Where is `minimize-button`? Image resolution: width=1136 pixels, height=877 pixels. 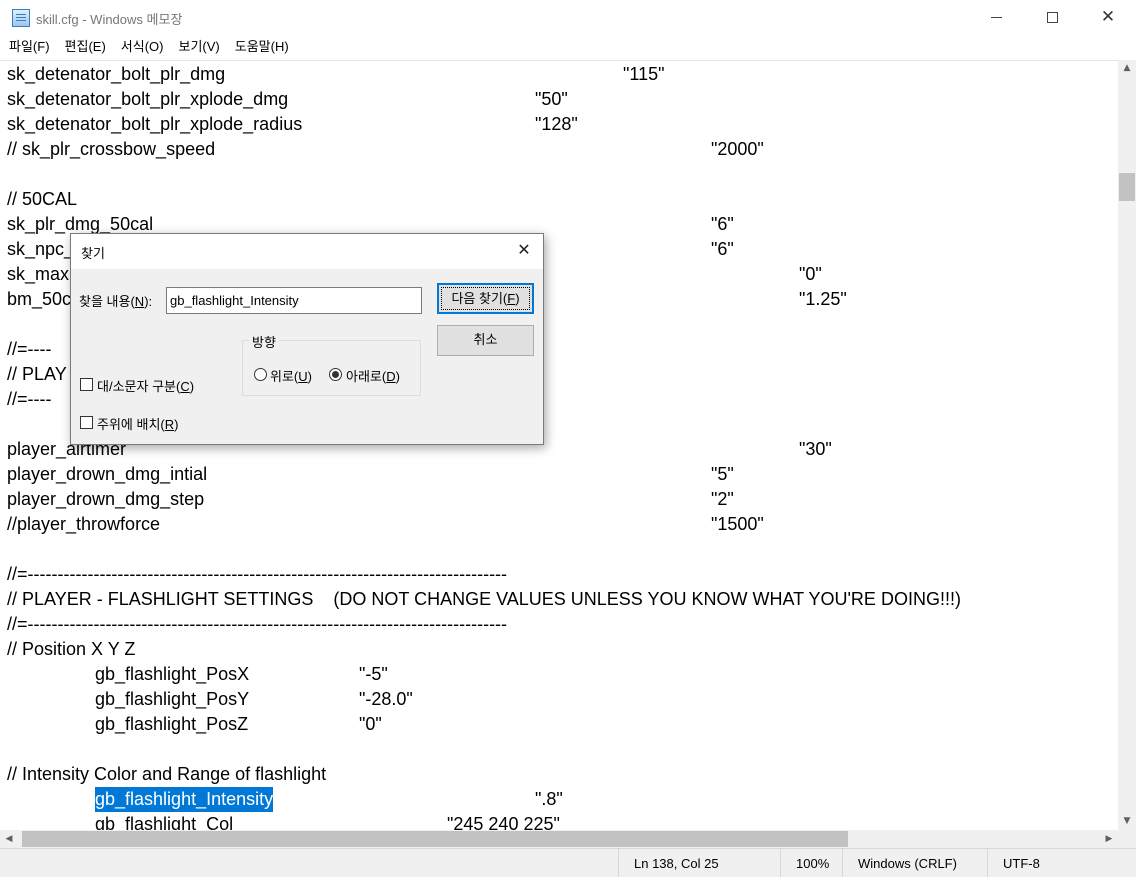 minimize-button is located at coordinates (996, 17).